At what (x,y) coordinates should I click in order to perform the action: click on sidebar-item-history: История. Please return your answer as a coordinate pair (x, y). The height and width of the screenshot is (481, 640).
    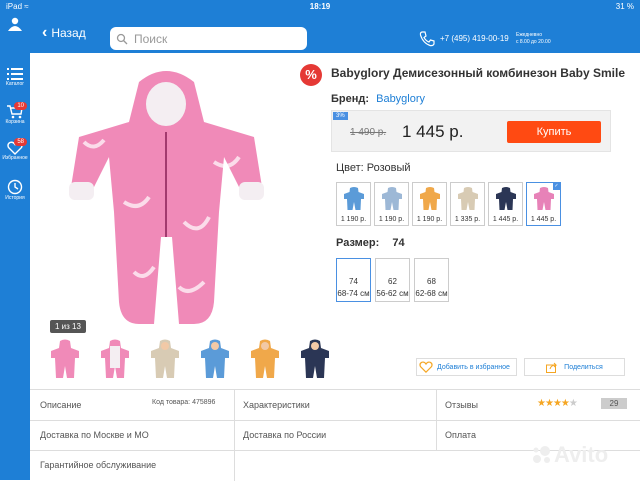
    Looking at the image, I should click on (15, 190).